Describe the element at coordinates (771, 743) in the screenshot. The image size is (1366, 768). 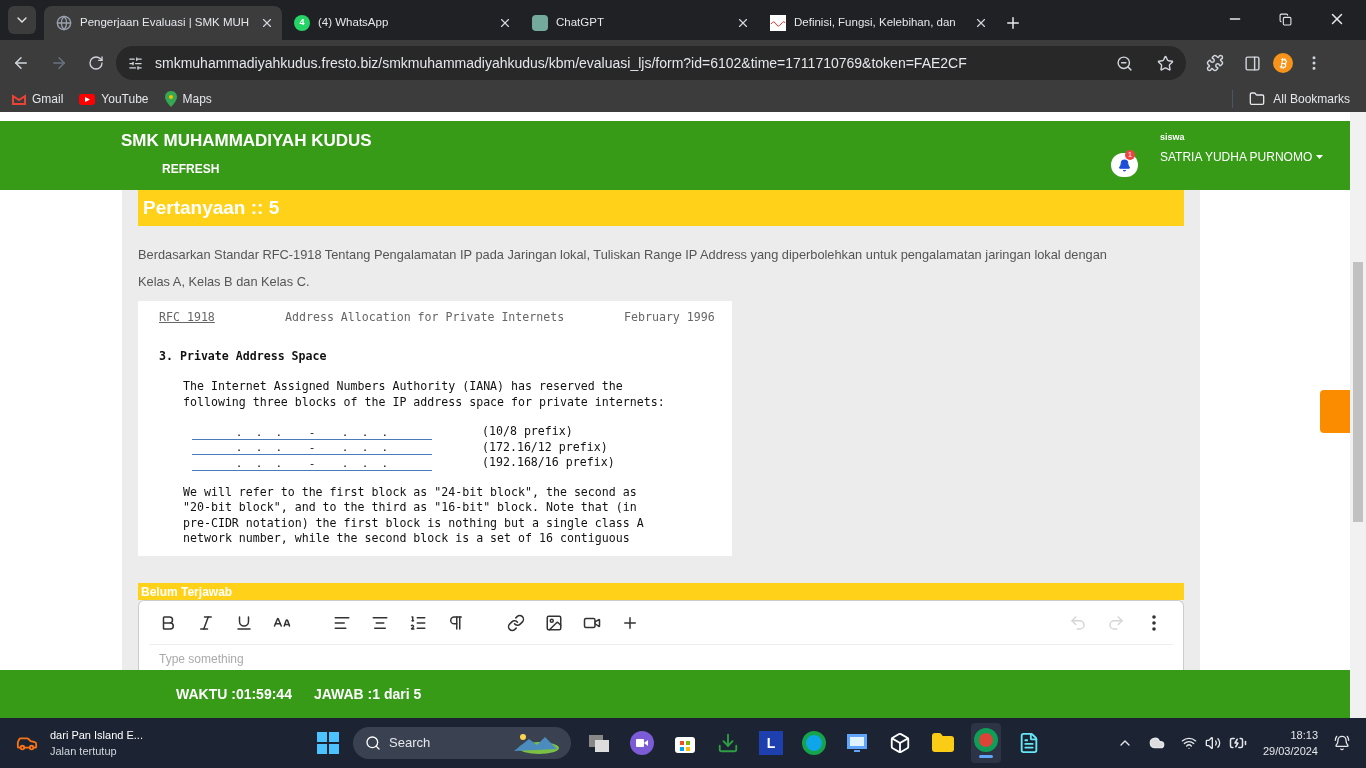
I see `letter-app-icon: L` at that location.